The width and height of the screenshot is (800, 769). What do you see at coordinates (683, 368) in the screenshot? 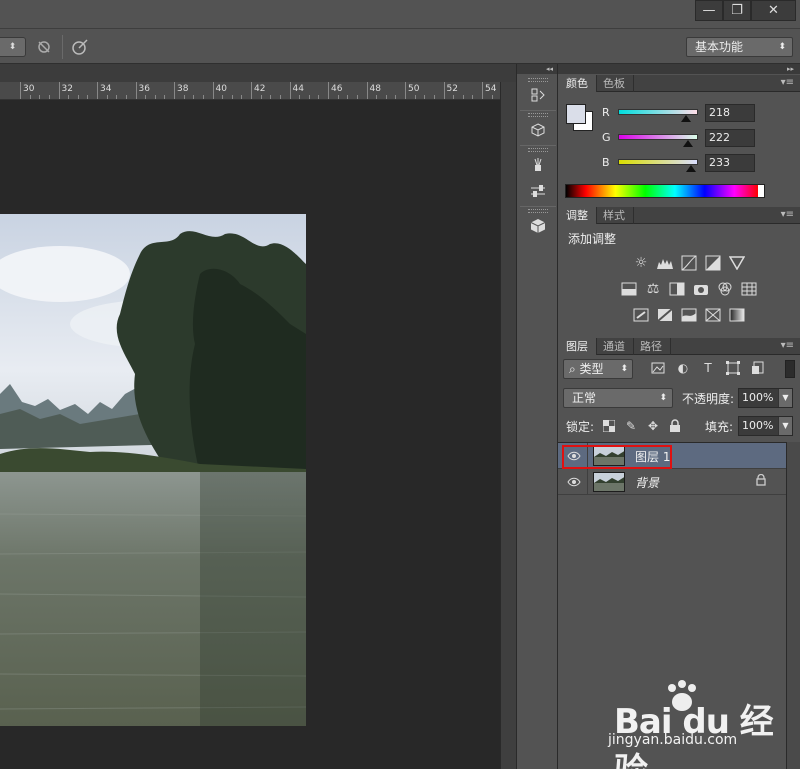
I see `adjustment-layer-filter-icon: ◐` at bounding box center [683, 368].